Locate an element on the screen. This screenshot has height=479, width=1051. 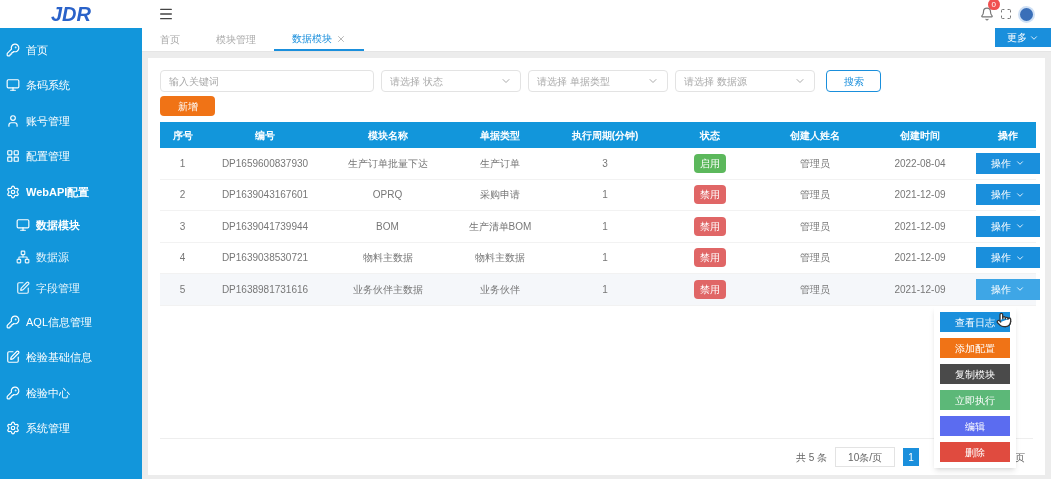
column-header: 状态 is located at coordinates (709, 135).